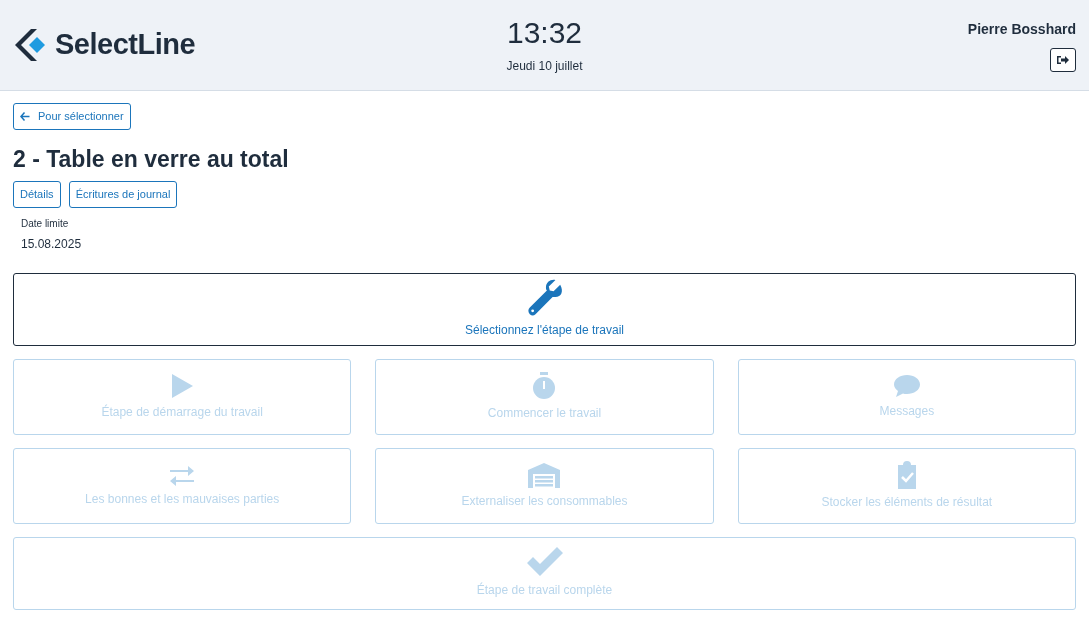 The height and width of the screenshot is (624, 1089). I want to click on field-value: 15.08.2025, so click(52, 244).